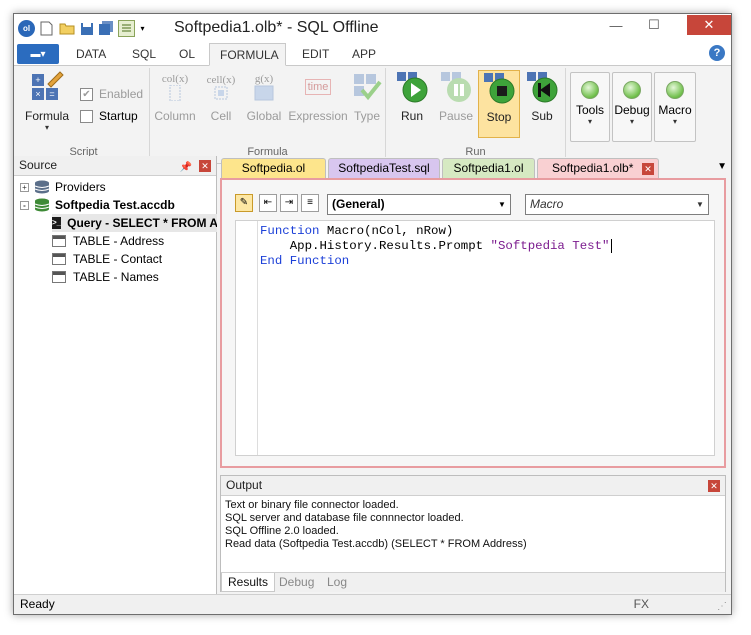 The width and height of the screenshot is (751, 635). Describe the element at coordinates (106, 28) in the screenshot. I see `save-all-icon` at that location.